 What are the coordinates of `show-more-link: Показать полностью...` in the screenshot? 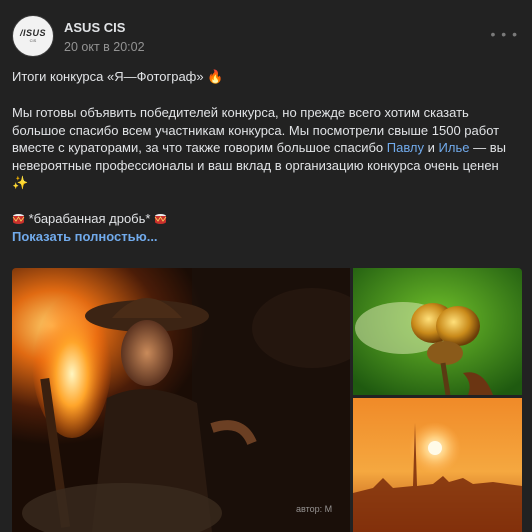 It's located at (85, 236).